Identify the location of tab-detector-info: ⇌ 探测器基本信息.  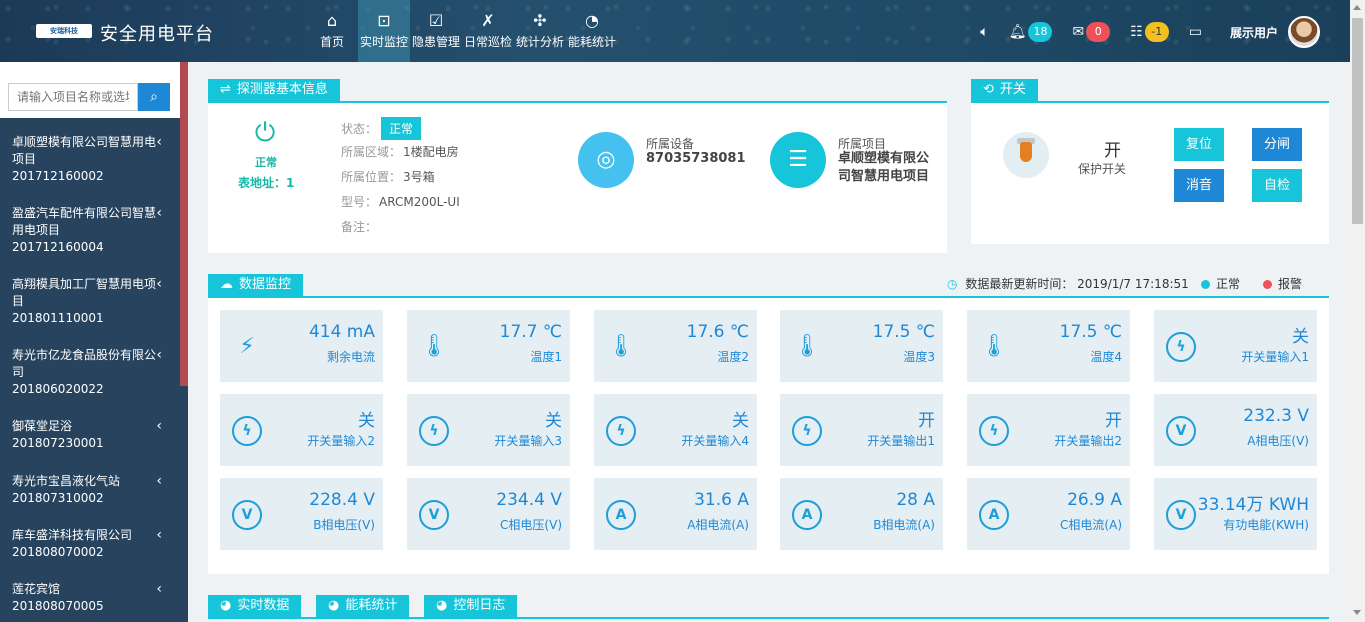
(274, 90).